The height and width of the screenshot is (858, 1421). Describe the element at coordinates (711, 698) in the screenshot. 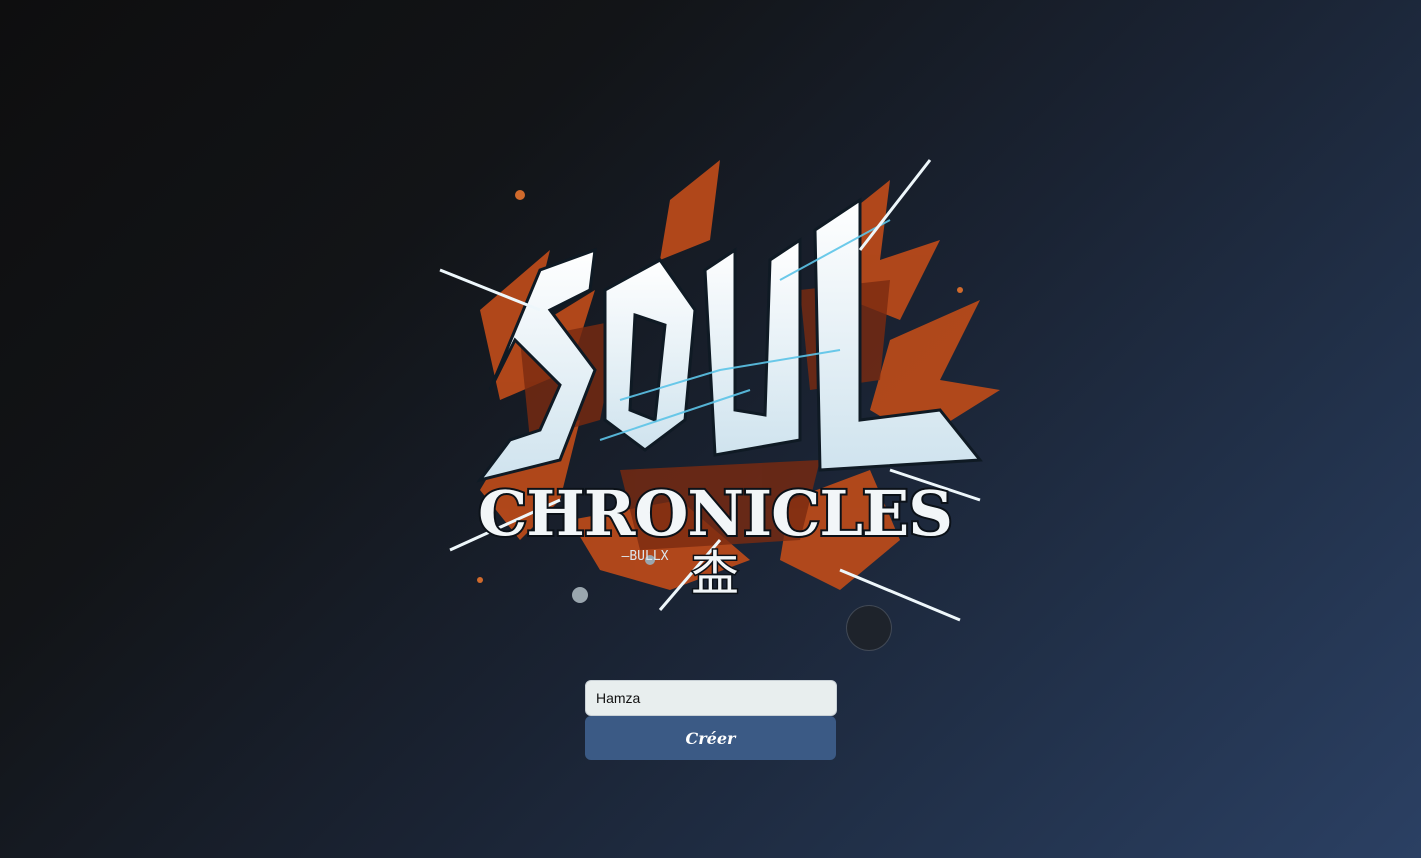

I see `name-input` at that location.